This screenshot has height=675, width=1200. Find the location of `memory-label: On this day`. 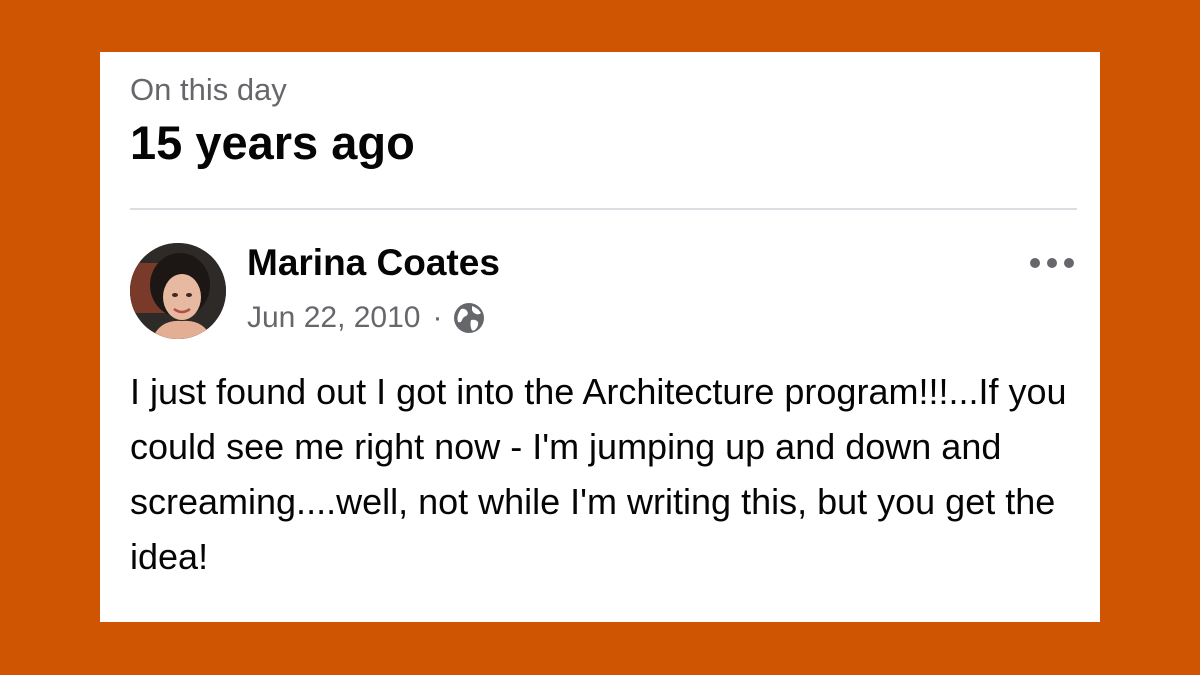

memory-label: On this day is located at coordinates (208, 89).